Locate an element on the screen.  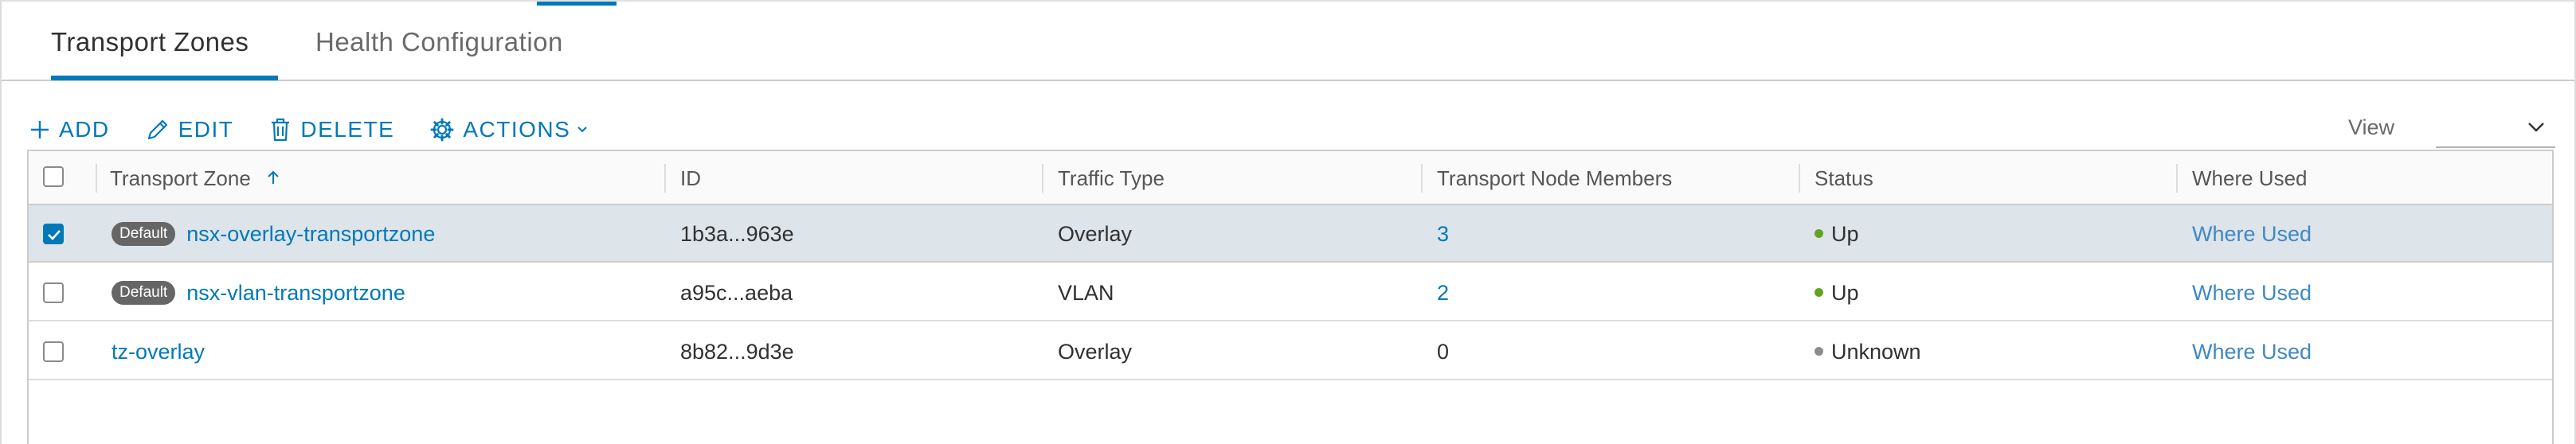
delete-button: DELETE is located at coordinates (331, 129).